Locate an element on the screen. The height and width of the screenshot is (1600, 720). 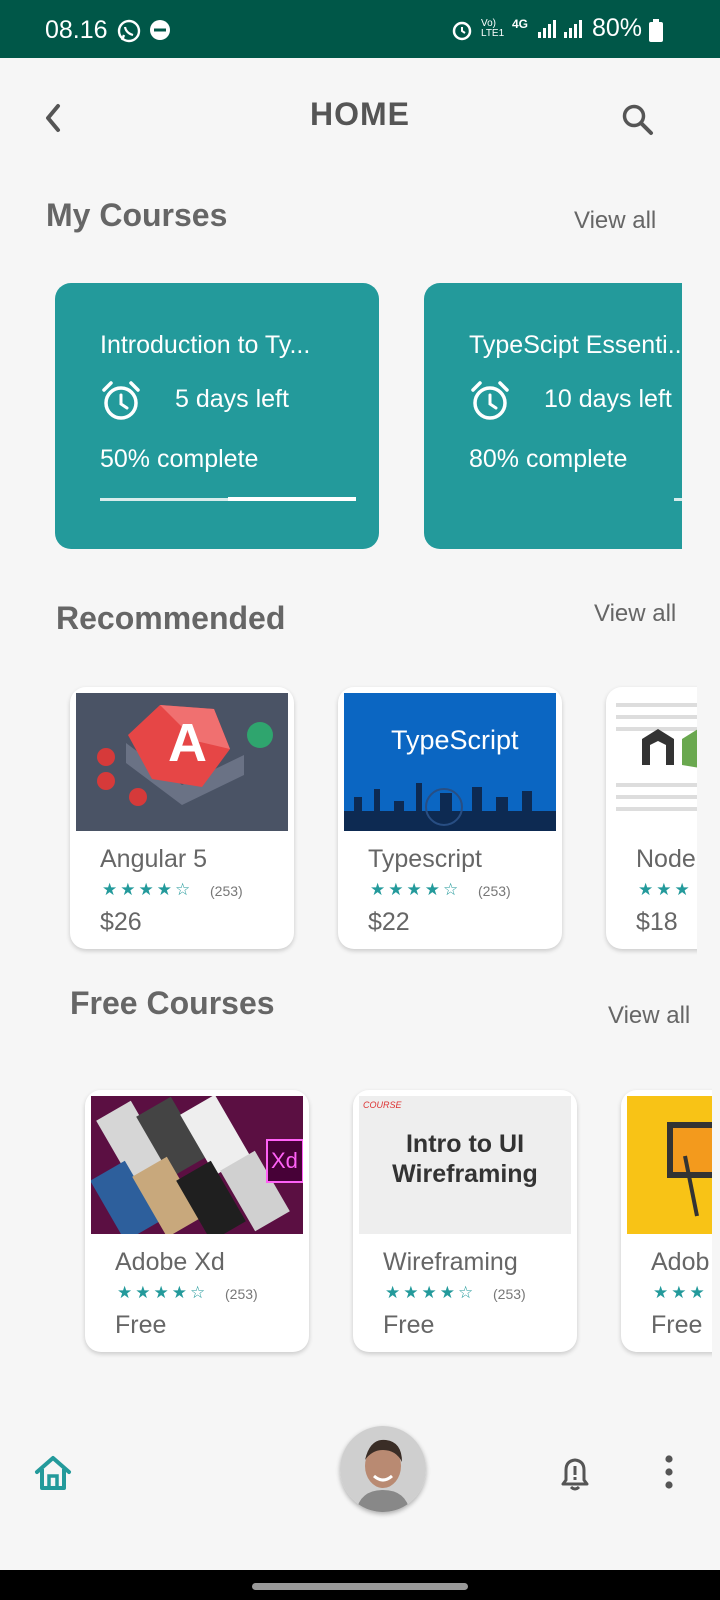
avatar is located at coordinates (383, 1469).